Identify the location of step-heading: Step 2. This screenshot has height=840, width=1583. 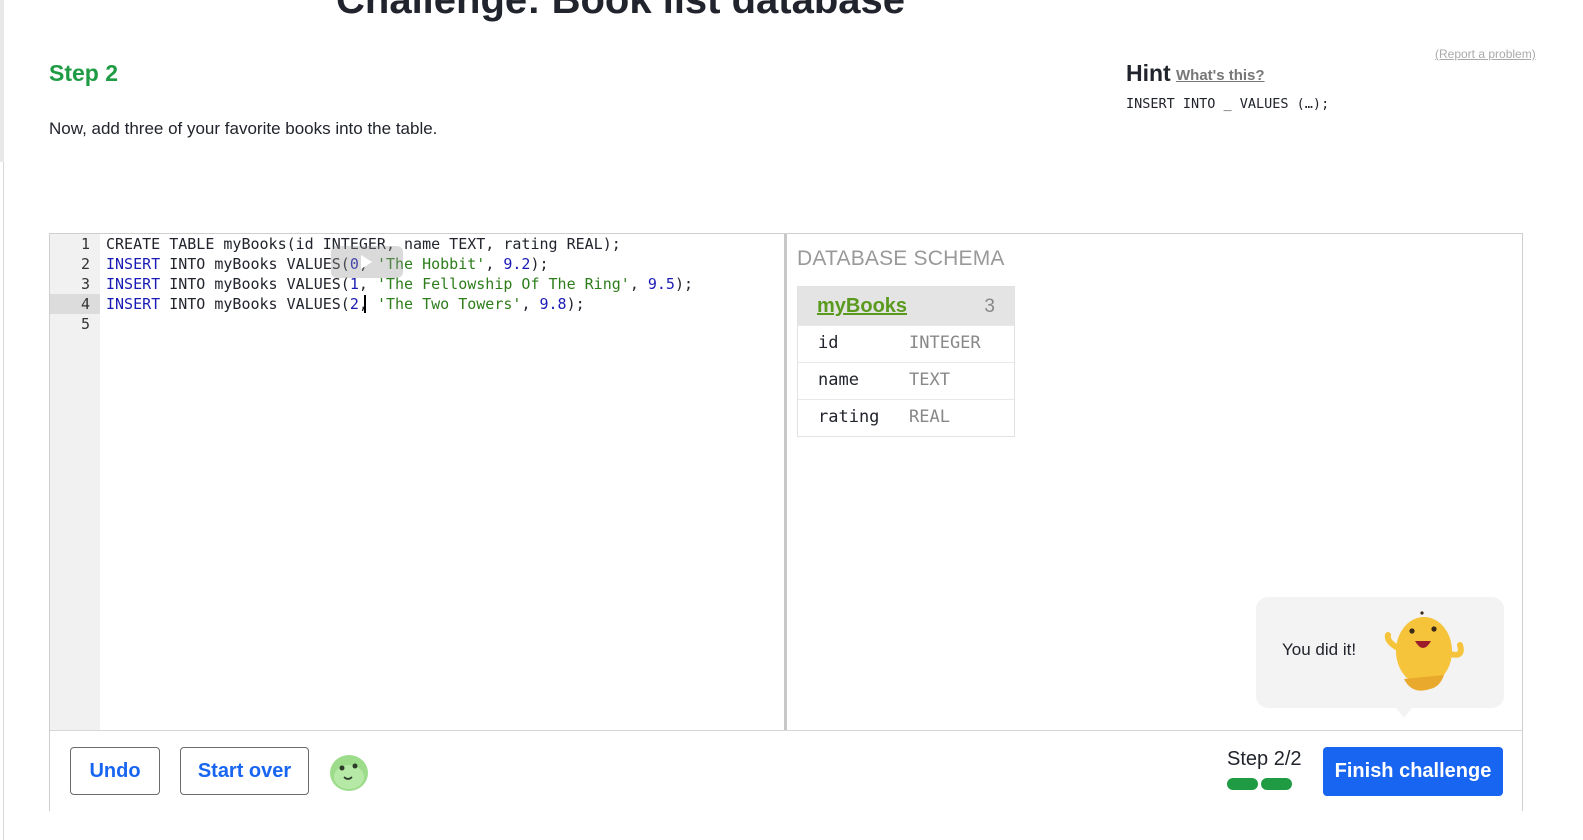
(84, 73).